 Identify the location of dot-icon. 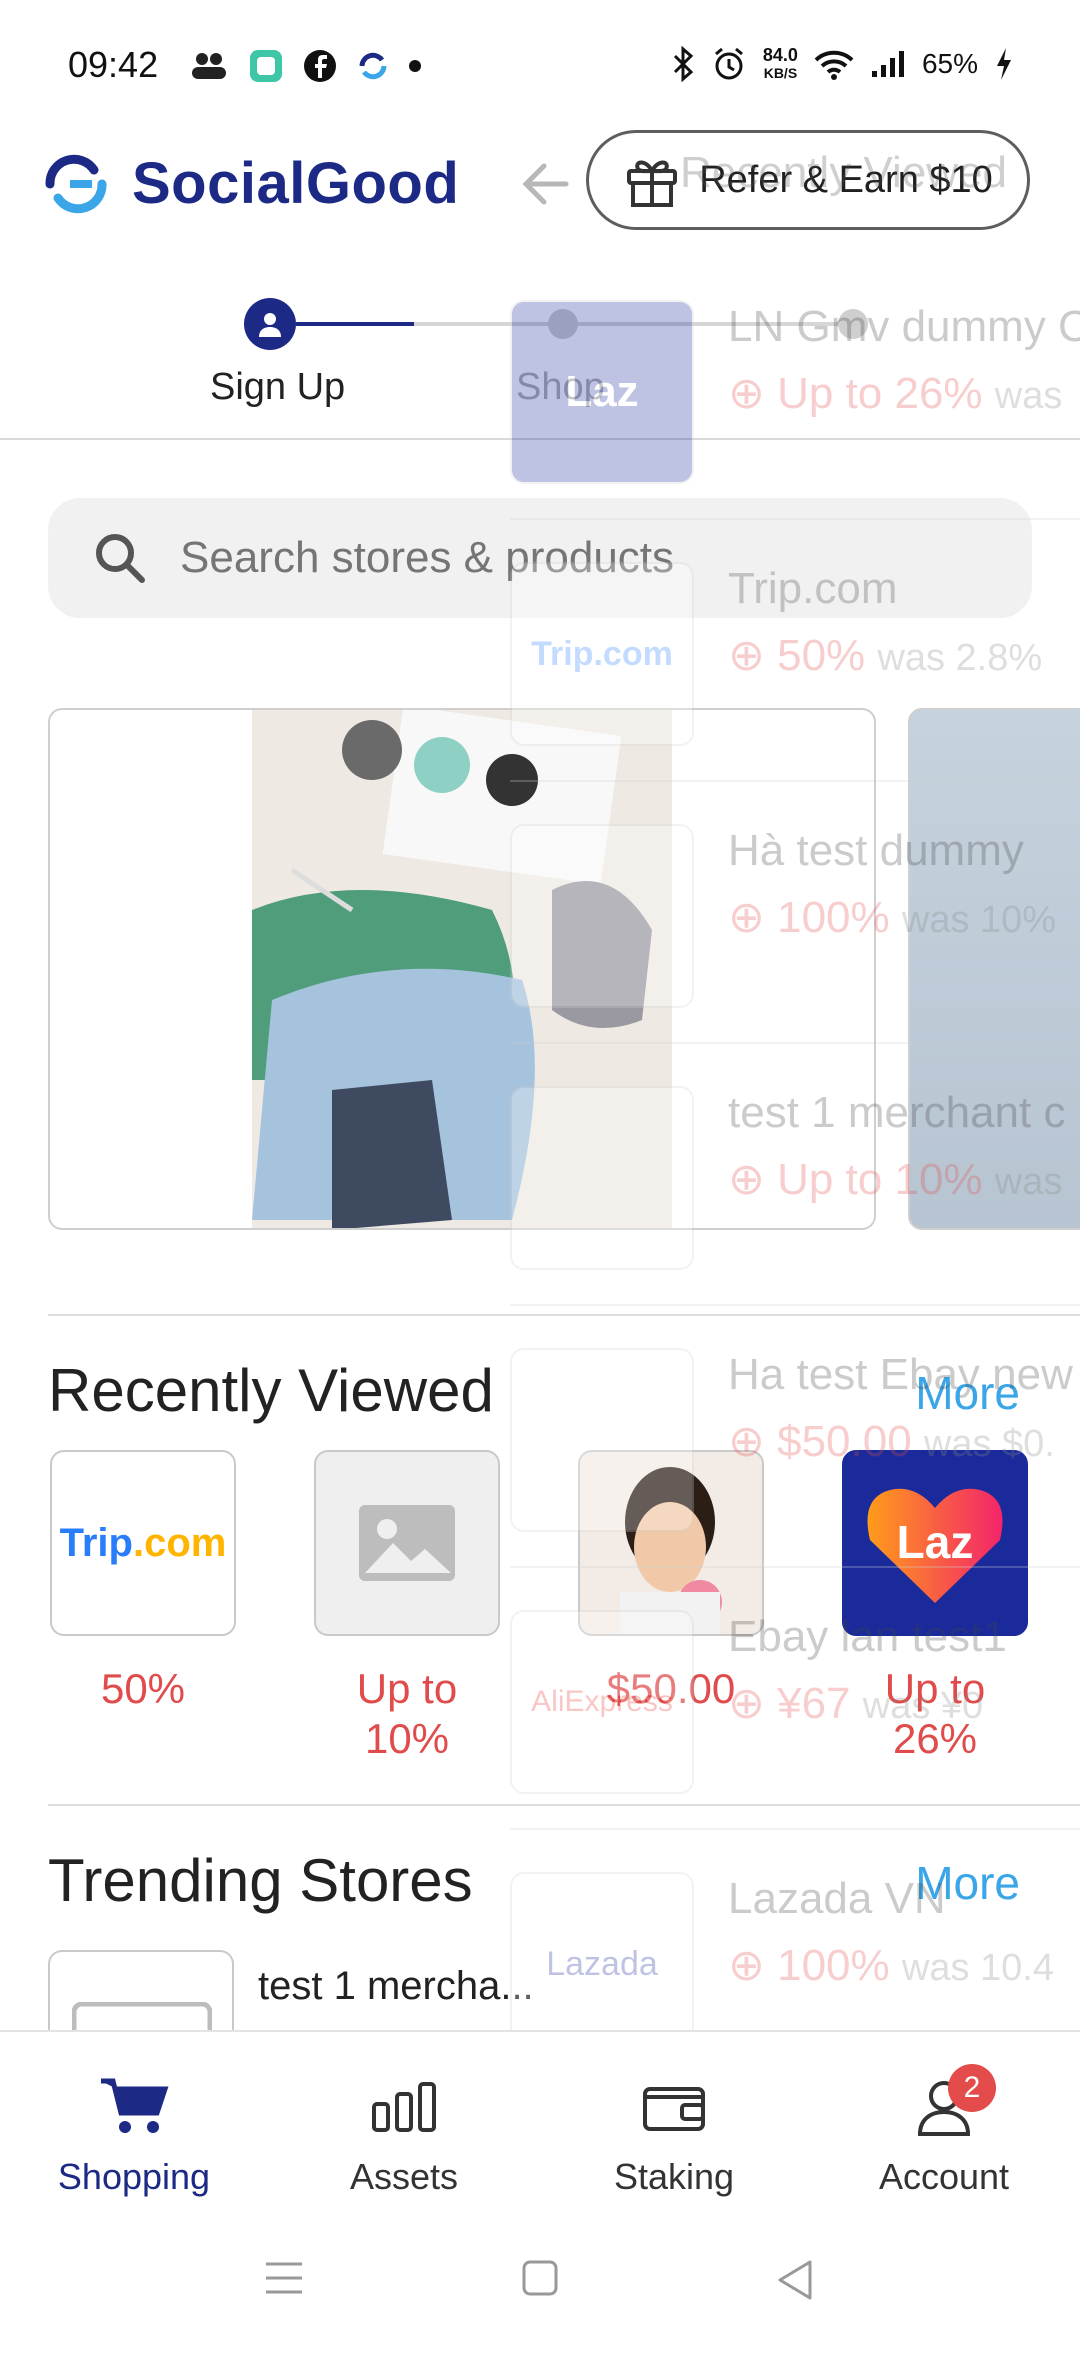
(415, 66).